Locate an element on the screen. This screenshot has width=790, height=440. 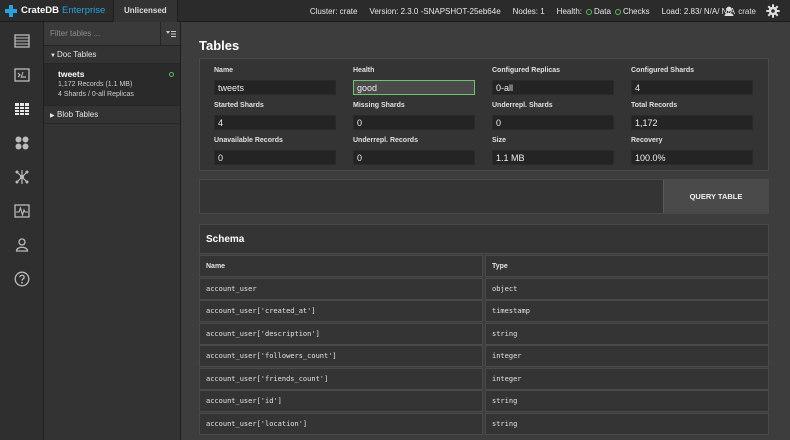
views-icon is located at coordinates (22, 143).